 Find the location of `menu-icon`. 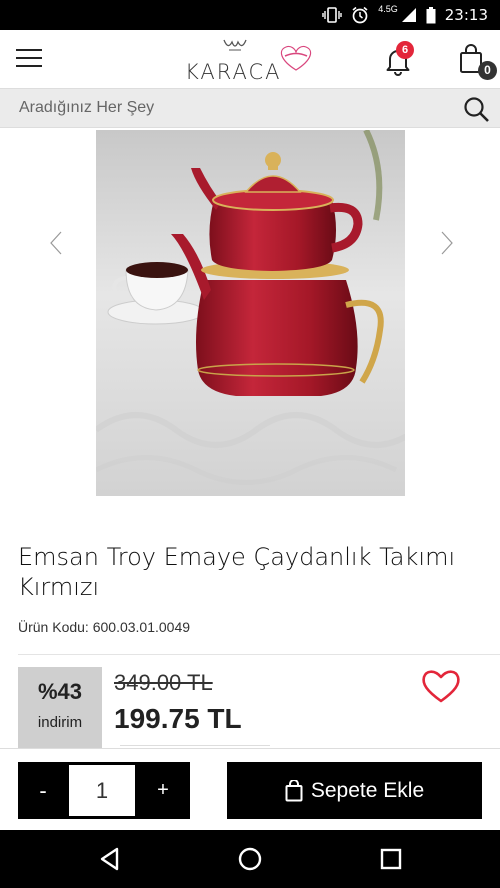

menu-icon is located at coordinates (29, 59).